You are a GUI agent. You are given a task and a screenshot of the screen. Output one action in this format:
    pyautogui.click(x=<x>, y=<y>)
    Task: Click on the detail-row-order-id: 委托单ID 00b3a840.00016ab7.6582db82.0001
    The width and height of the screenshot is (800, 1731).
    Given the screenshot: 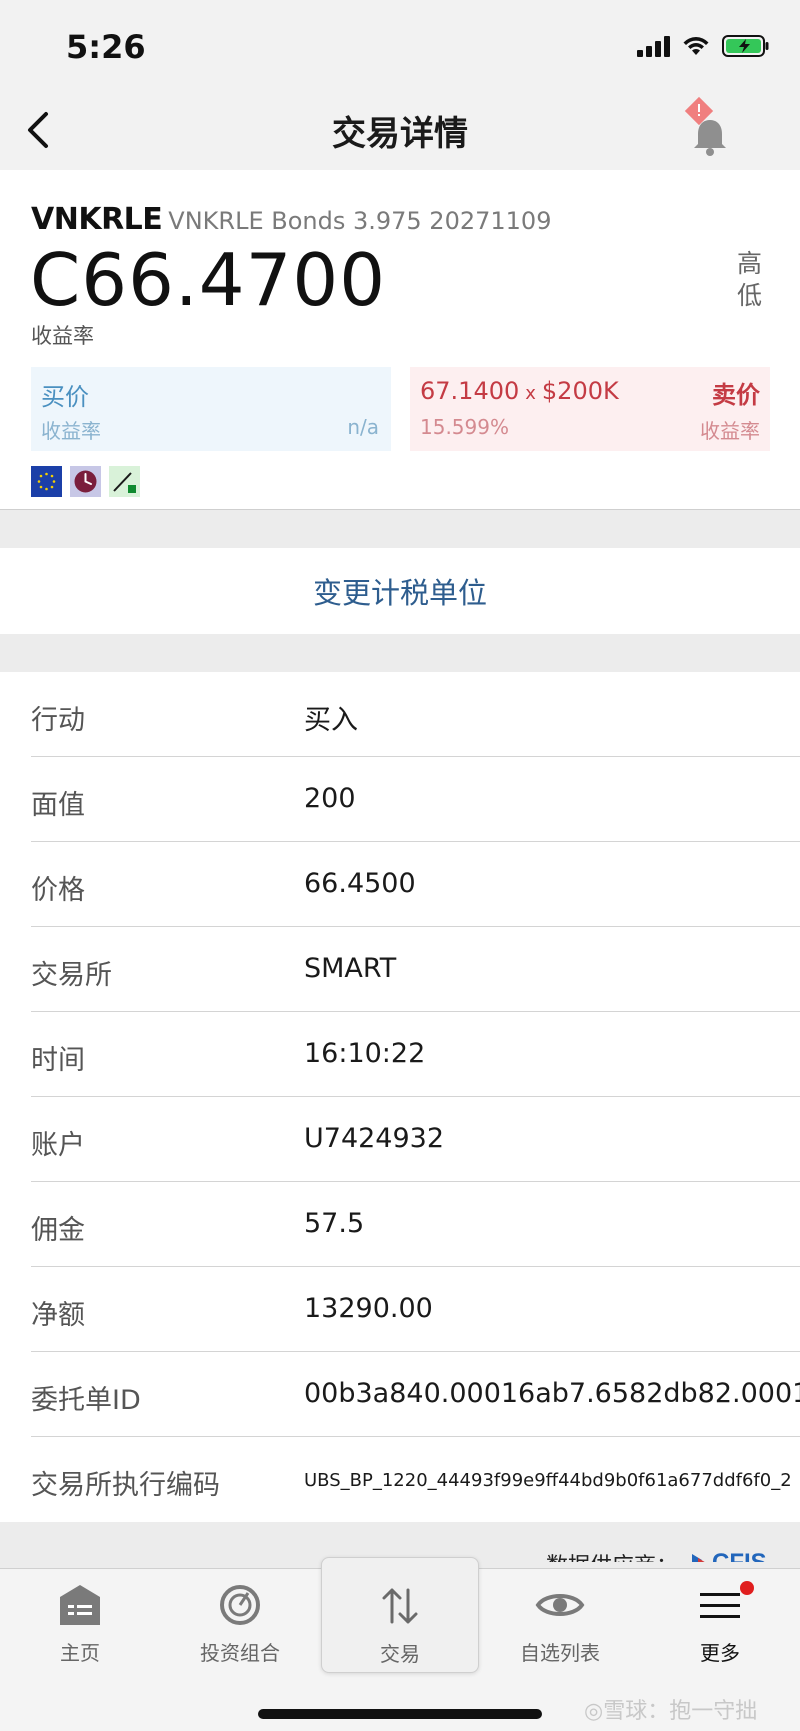 What is the action you would take?
    pyautogui.click(x=415, y=1394)
    